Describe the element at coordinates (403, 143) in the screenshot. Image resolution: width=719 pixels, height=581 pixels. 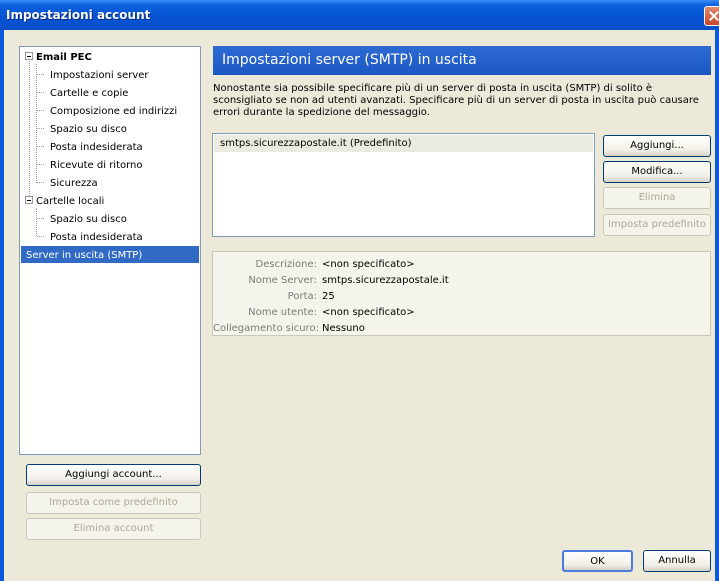
I see `server-list-item: smtps.sicurezzapostale.it (Predefinito)` at that location.